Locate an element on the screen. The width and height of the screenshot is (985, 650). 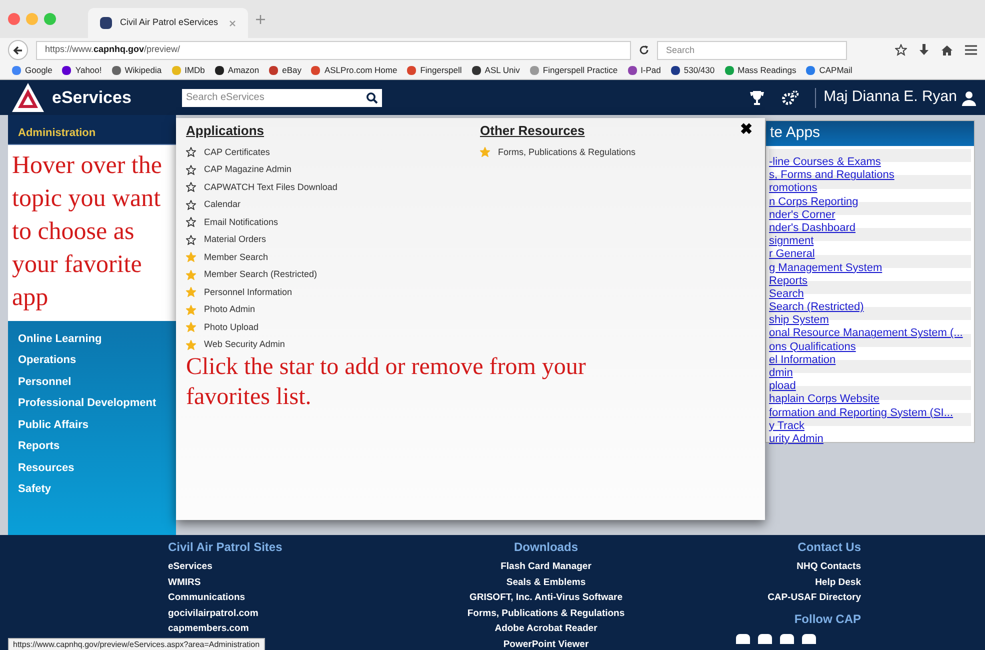
footer-link: NHQ Contacts is located at coordinates (828, 566).